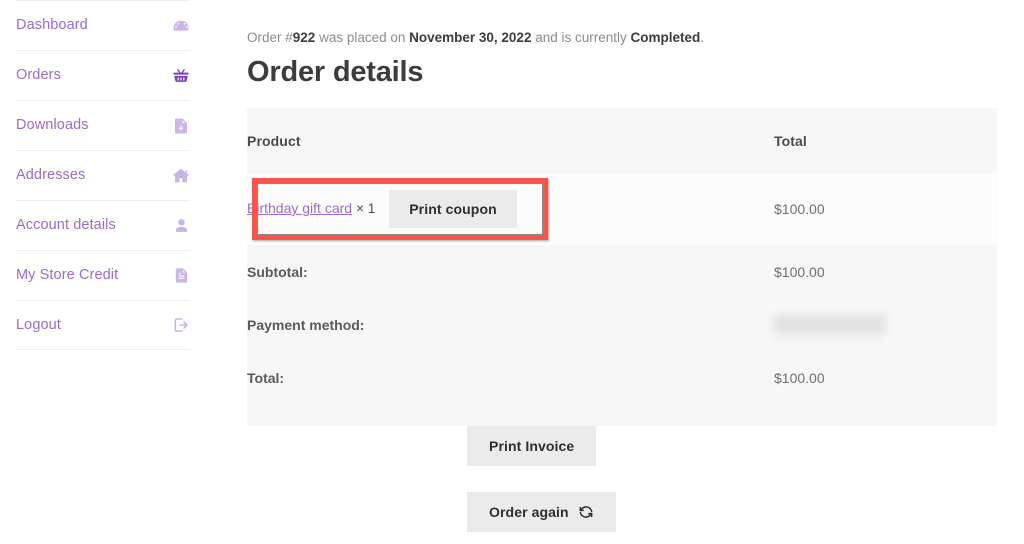 Image resolution: width=1024 pixels, height=544 pixels. What do you see at coordinates (799, 271) in the screenshot?
I see `subtotal-value: $100.00` at bounding box center [799, 271].